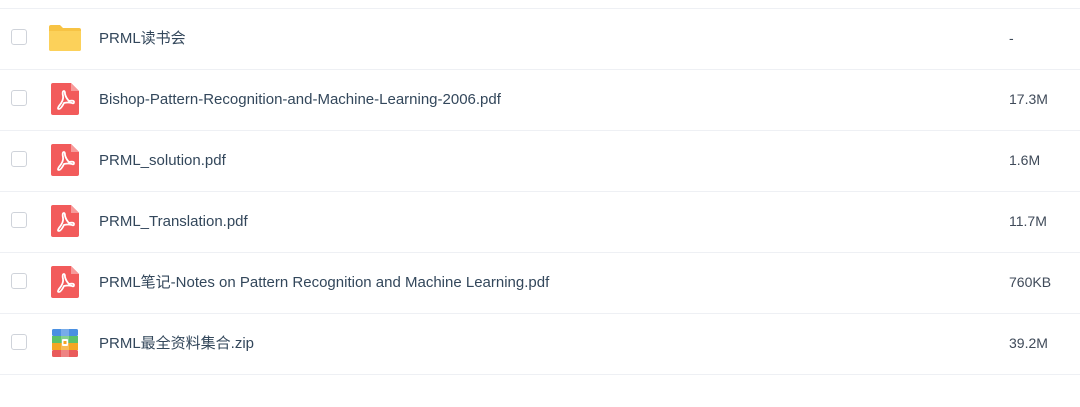  Describe the element at coordinates (65, 343) in the screenshot. I see `zip-icon` at that location.